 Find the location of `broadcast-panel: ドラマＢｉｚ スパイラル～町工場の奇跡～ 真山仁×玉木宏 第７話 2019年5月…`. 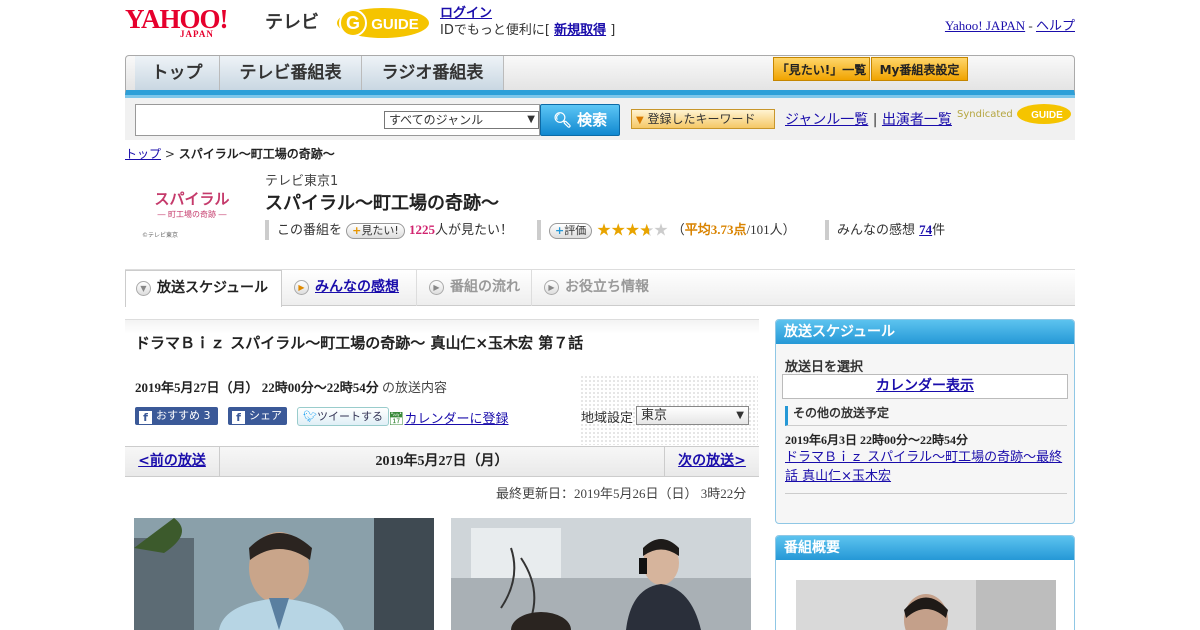

broadcast-panel: ドラマＢｉｚ スパイラル～町工場の奇跡～ 真山仁×玉木宏 第７話 2019年5月… is located at coordinates (442, 383).